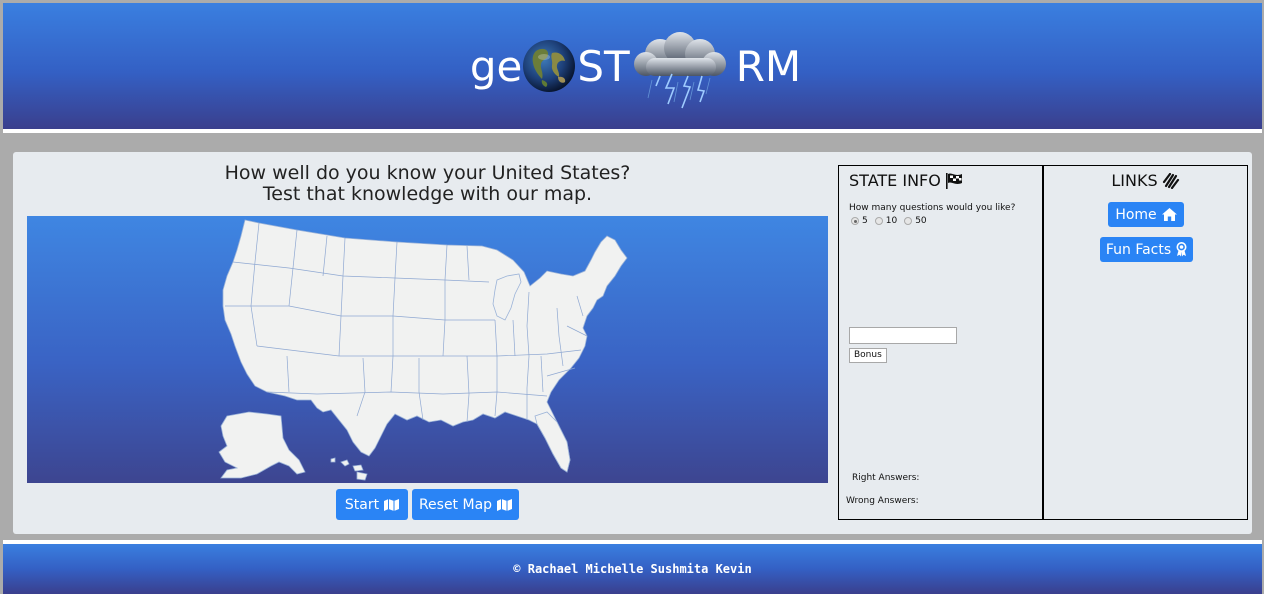  I want to click on alaska-shape, so click(262, 445).